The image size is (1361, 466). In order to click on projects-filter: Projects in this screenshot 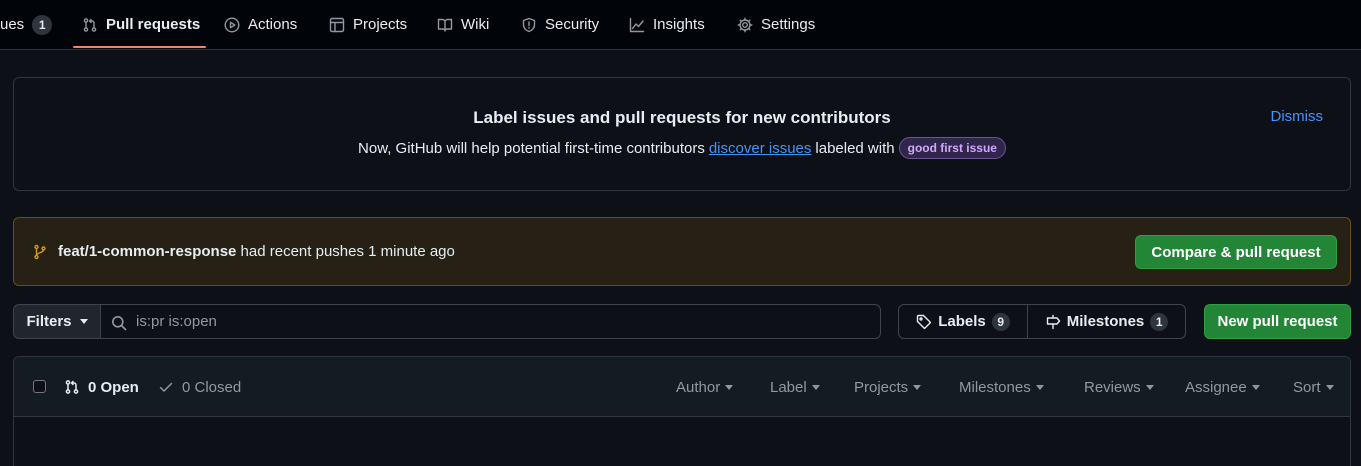, I will do `click(888, 387)`.